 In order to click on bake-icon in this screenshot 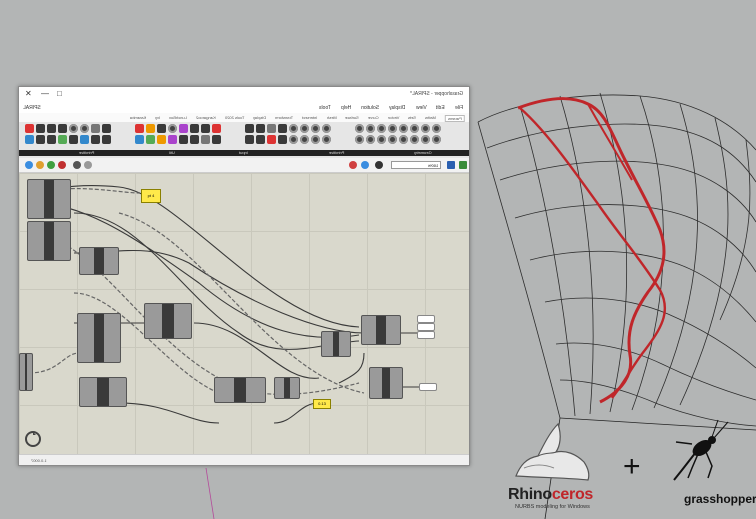, I will do `click(463, 165)`.